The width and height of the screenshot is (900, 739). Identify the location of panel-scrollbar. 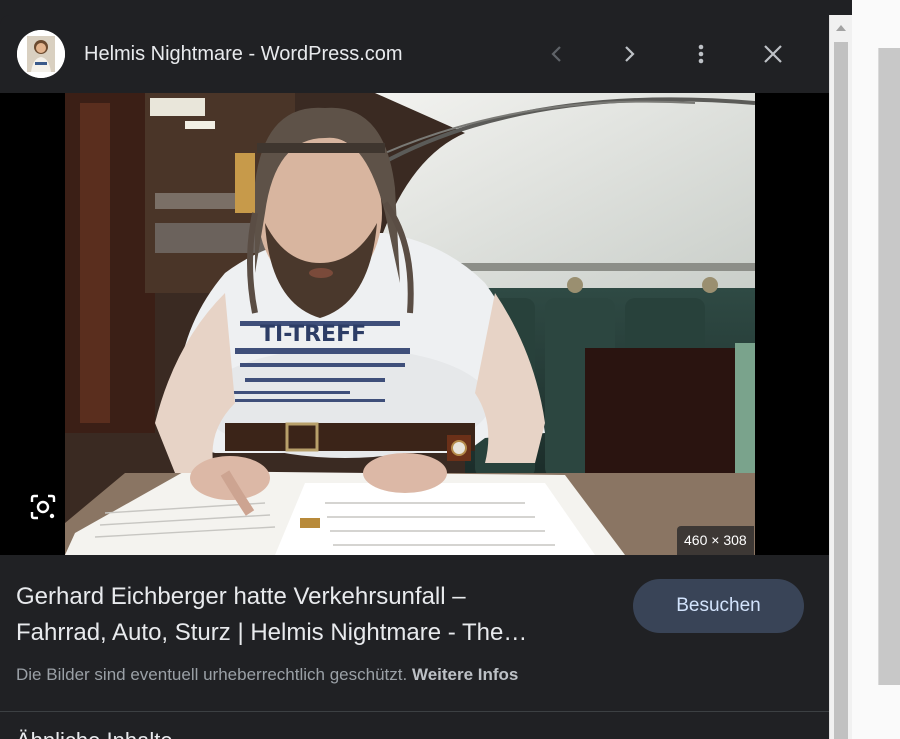
(840, 377).